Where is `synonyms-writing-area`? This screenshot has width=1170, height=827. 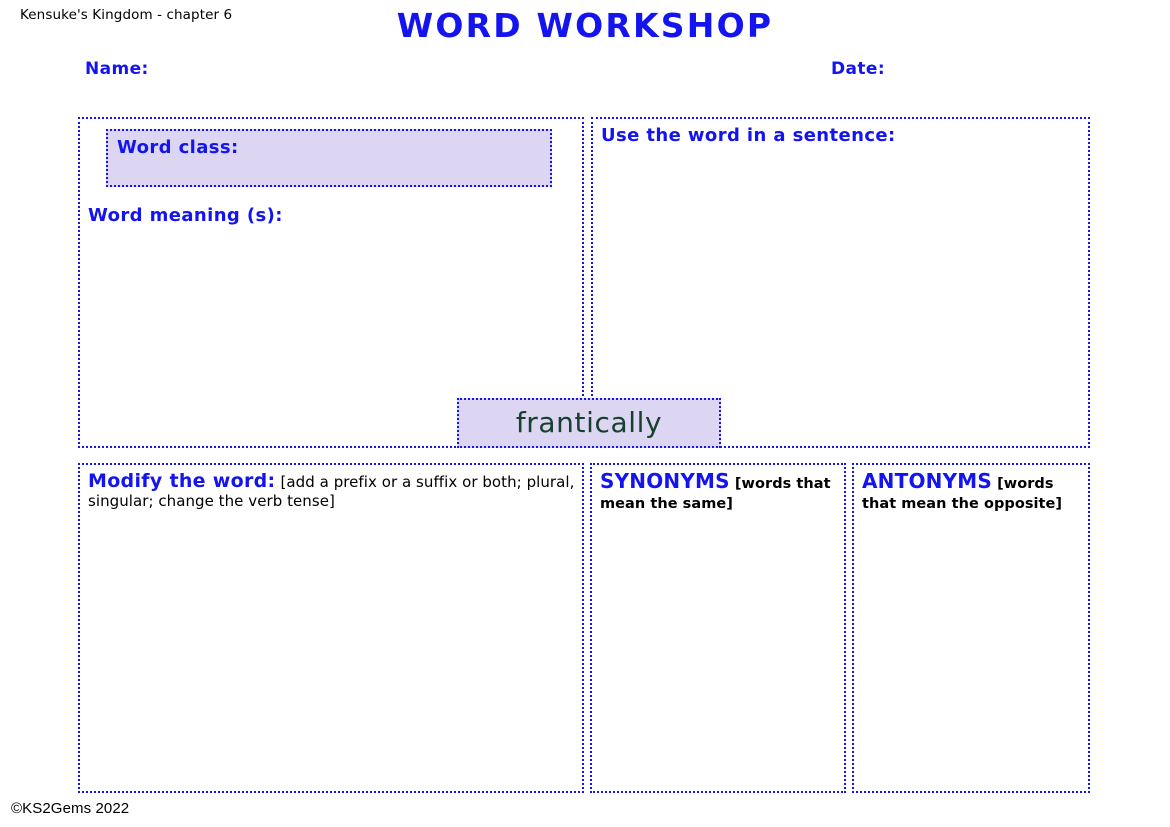 synonyms-writing-area is located at coordinates (718, 656).